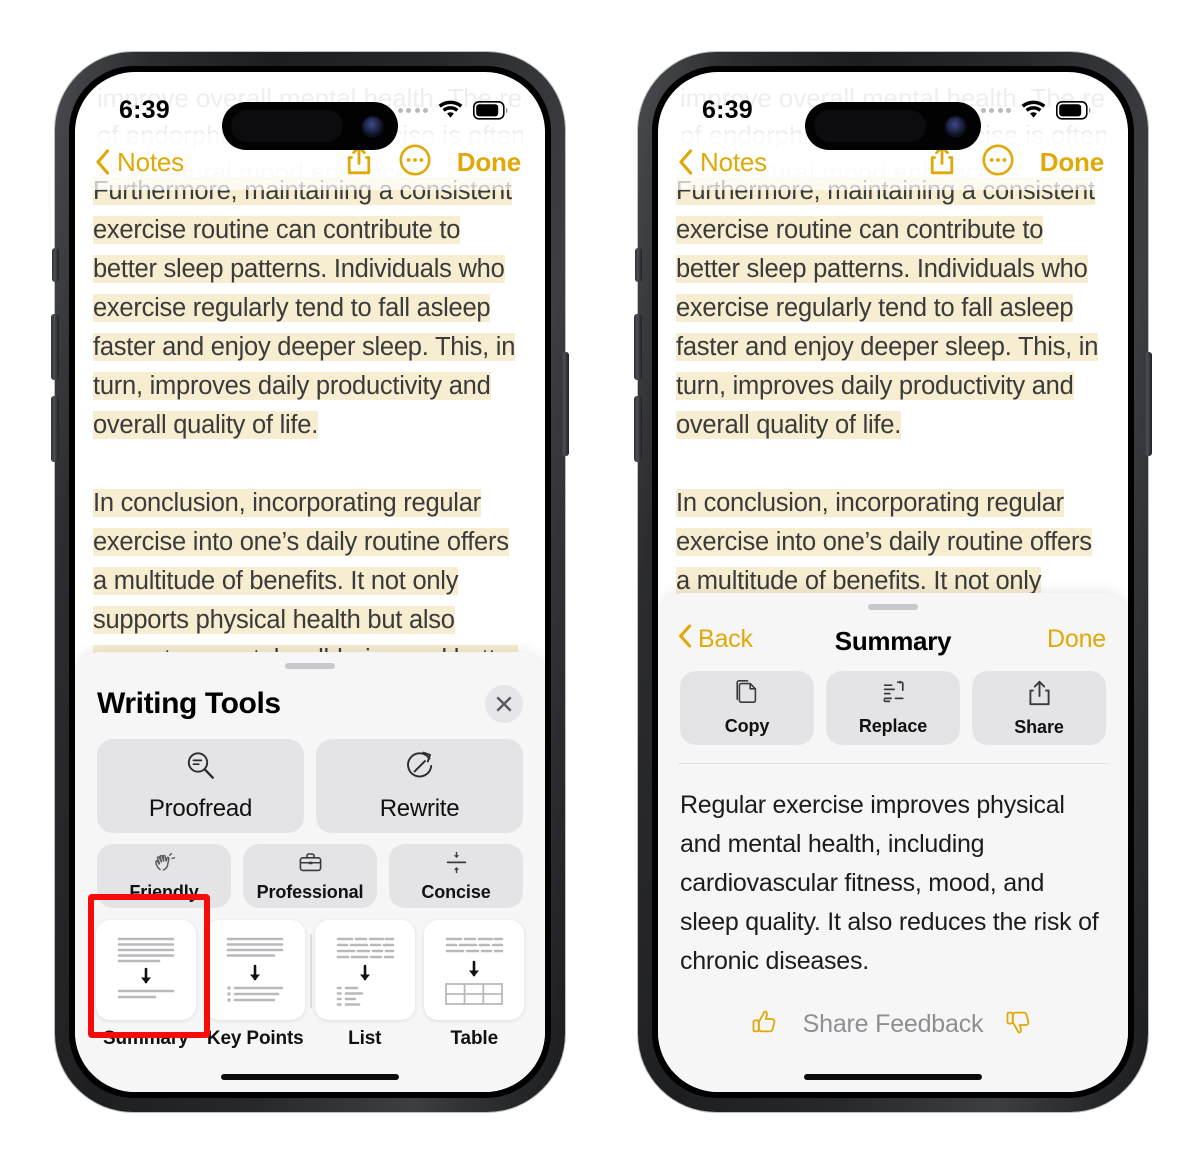 The image size is (1200, 1172). I want to click on proofread-button: Proofread, so click(200, 786).